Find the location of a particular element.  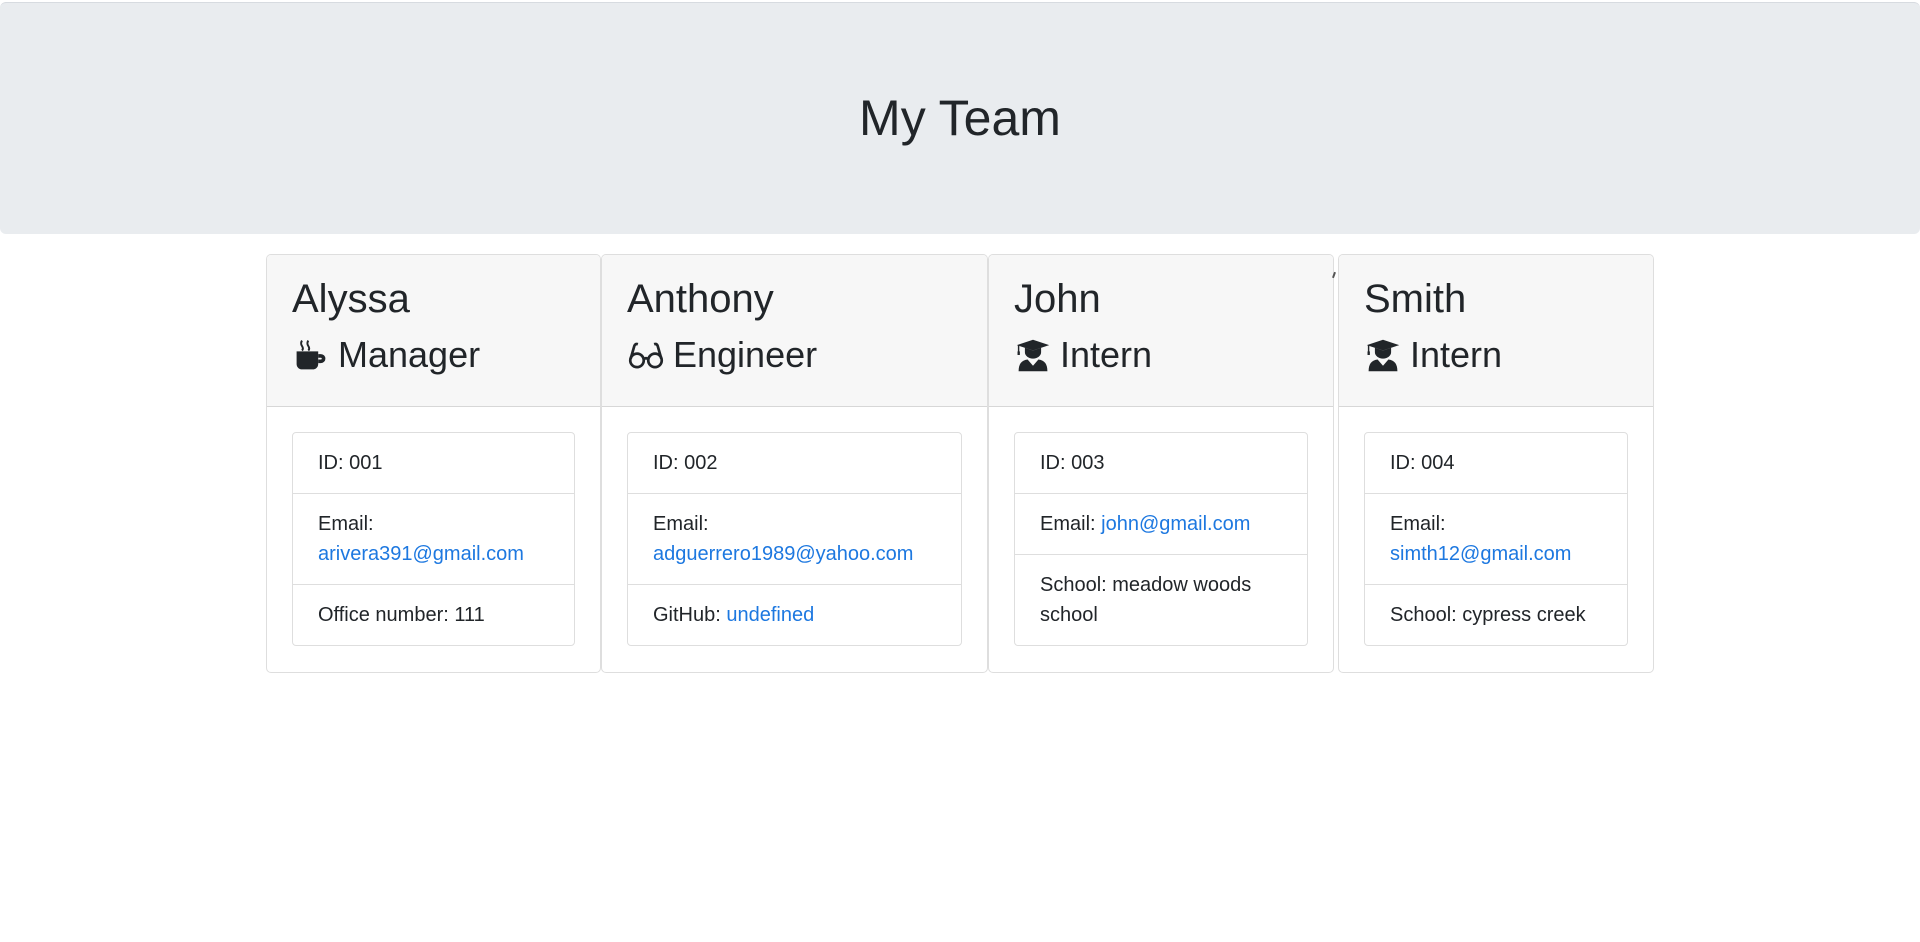

id-item: ID: 004 is located at coordinates (1496, 463).